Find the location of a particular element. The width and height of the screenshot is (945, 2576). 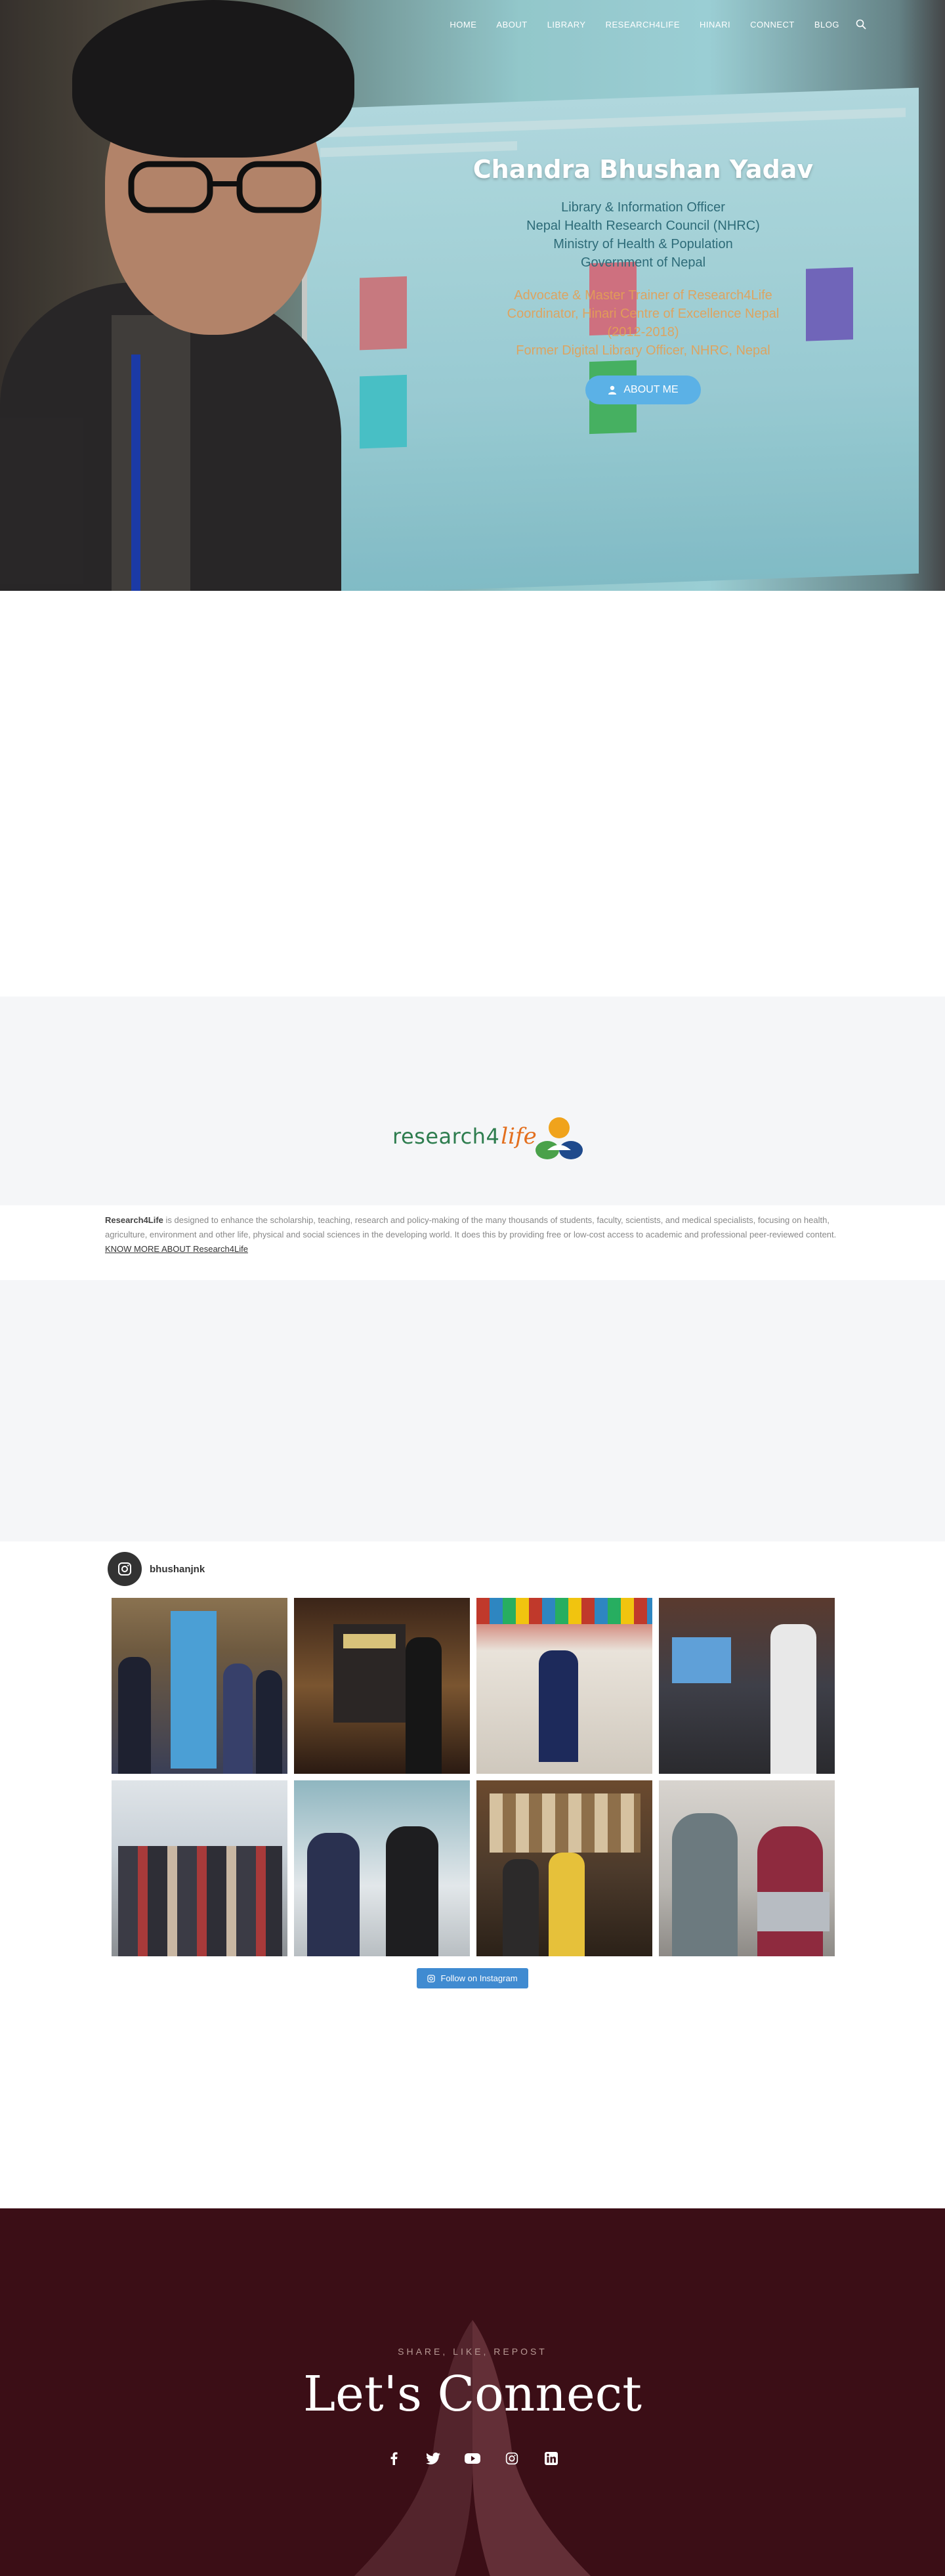

about-me-label: ABOUT ME is located at coordinates (651, 389).